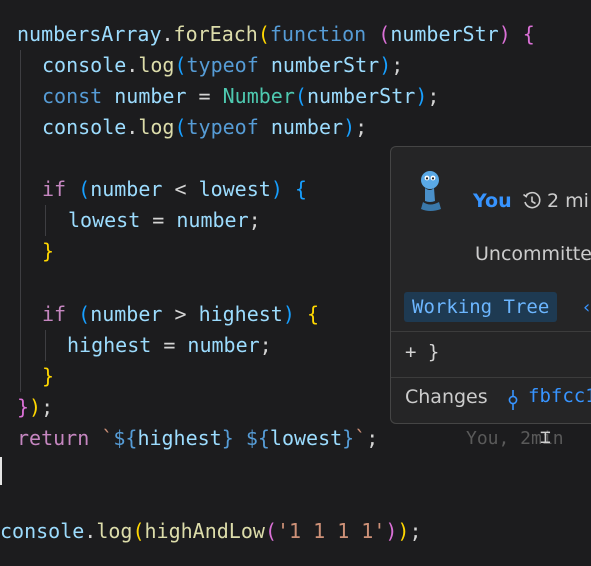 The image size is (591, 566). What do you see at coordinates (318, 34) in the screenshot?
I see `code-token: function` at bounding box center [318, 34].